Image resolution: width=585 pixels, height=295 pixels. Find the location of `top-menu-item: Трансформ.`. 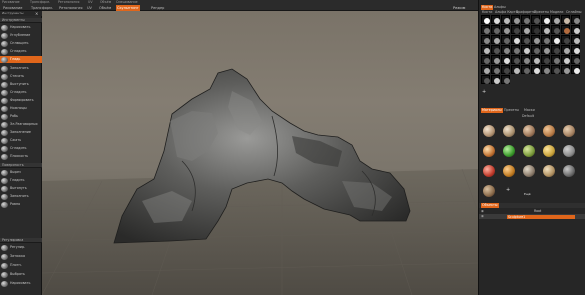

top-menu-item: Трансформ. is located at coordinates (40, 2).